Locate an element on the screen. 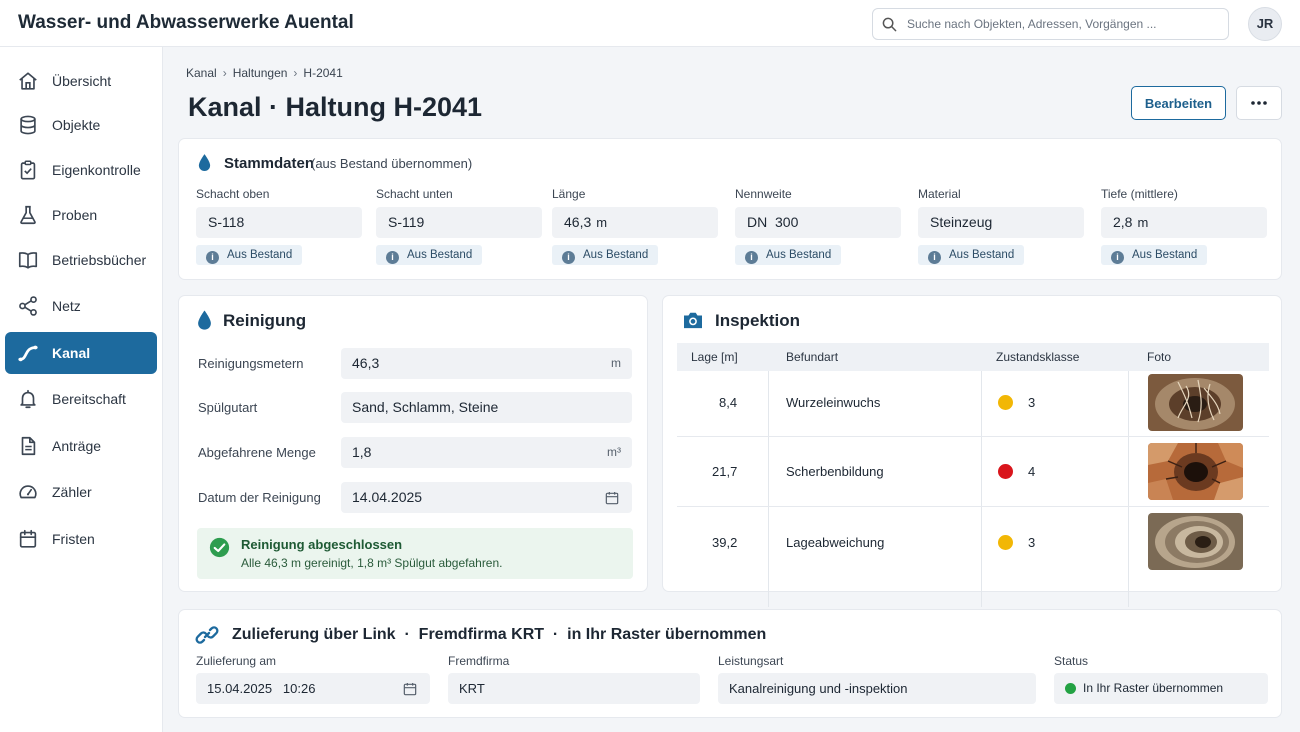 The height and width of the screenshot is (732, 1300). field-material: Material Steinzeug i Aus Bestand is located at coordinates (1001, 226).